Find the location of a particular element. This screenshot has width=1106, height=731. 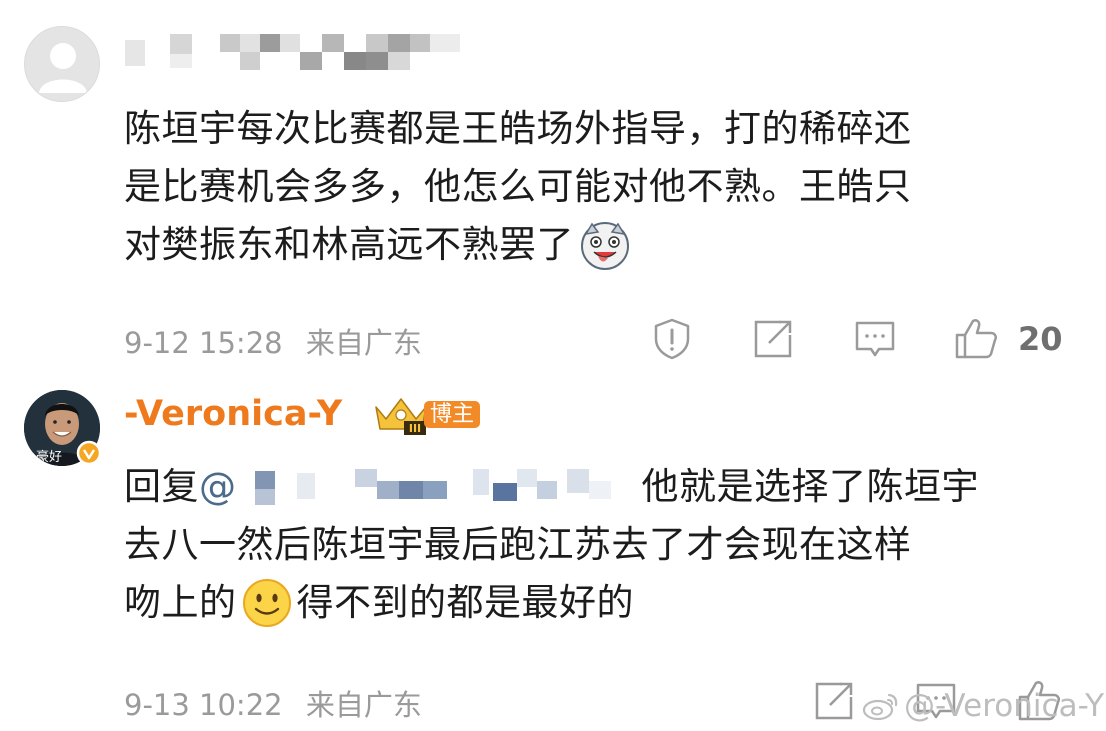

like-icon is located at coordinates (976, 338).